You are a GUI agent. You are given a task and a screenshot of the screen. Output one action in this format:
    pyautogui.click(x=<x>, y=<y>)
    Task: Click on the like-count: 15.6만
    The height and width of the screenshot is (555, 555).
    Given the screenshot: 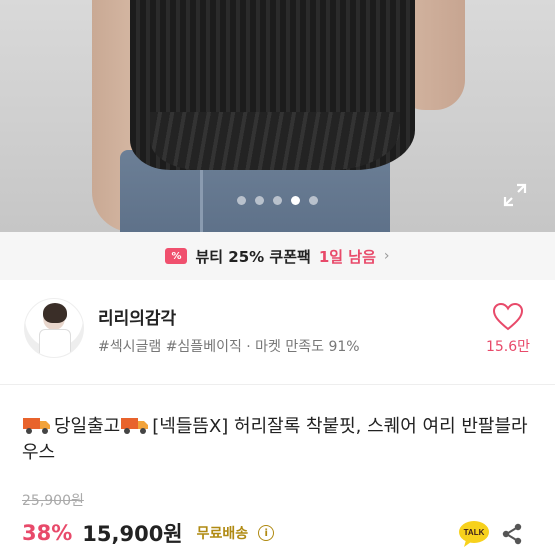 What is the action you would take?
    pyautogui.click(x=508, y=347)
    